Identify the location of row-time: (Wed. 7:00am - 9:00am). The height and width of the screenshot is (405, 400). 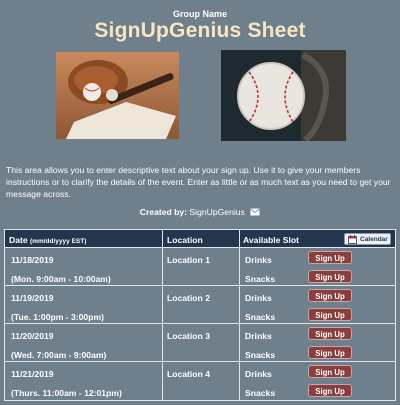
(59, 355).